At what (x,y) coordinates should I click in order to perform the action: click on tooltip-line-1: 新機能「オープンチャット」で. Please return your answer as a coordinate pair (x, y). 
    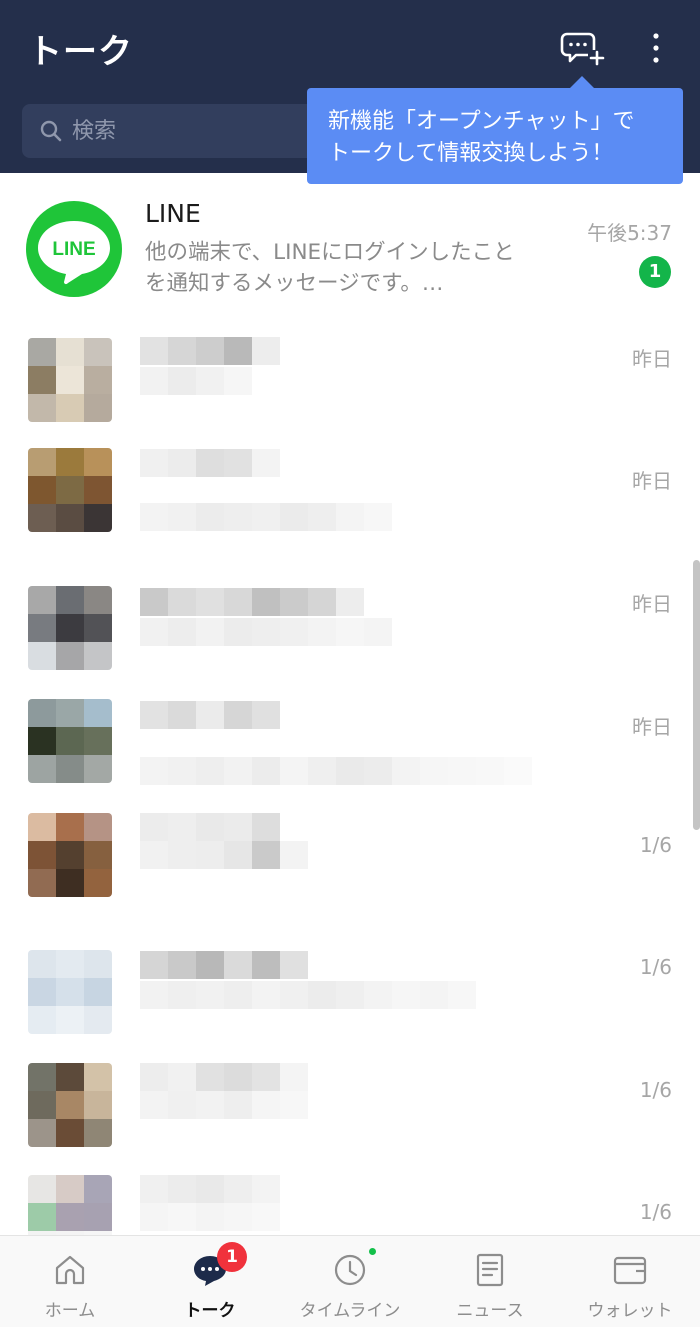
    Looking at the image, I should click on (481, 121).